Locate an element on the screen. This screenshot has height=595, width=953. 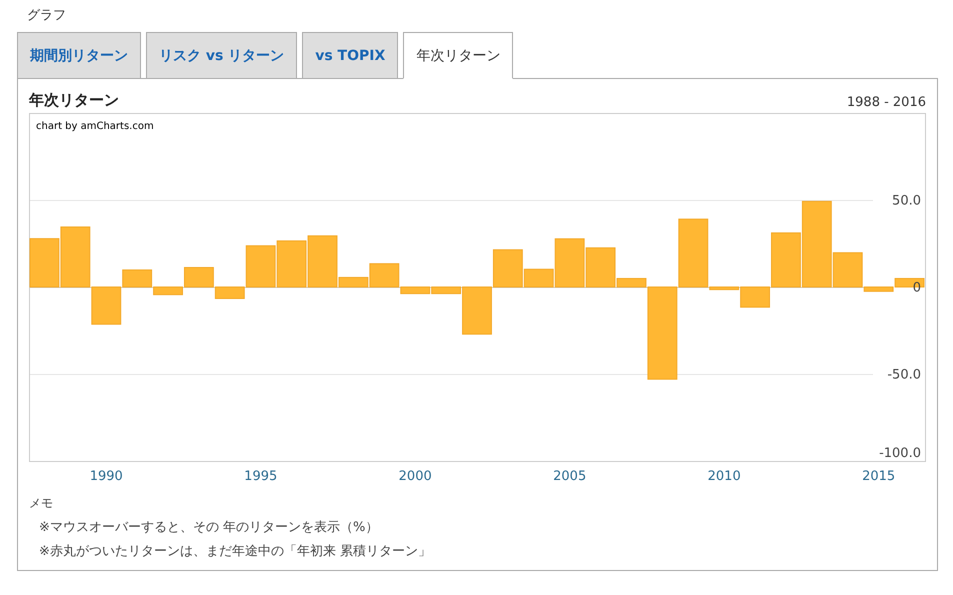
section-title: グラフ is located at coordinates (47, 15).